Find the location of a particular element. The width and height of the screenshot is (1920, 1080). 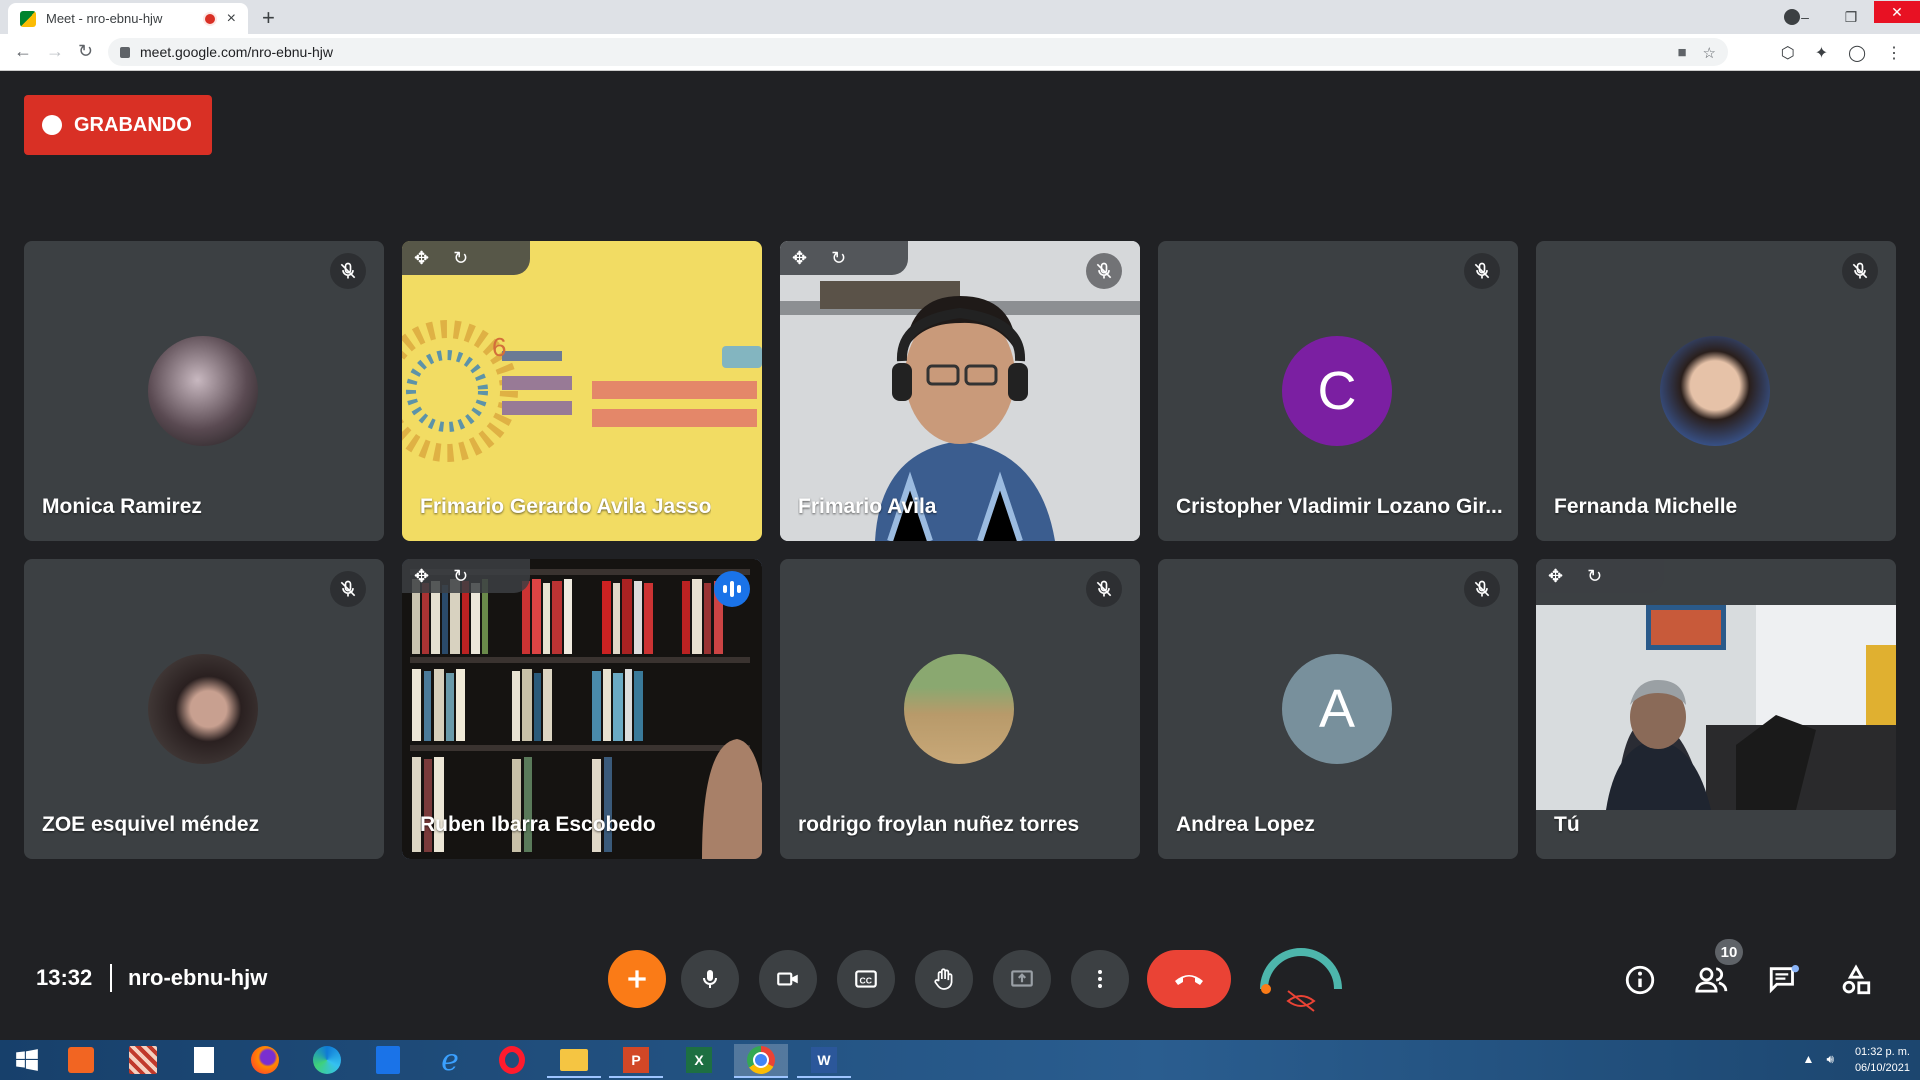

firefox-icon is located at coordinates (265, 1060).